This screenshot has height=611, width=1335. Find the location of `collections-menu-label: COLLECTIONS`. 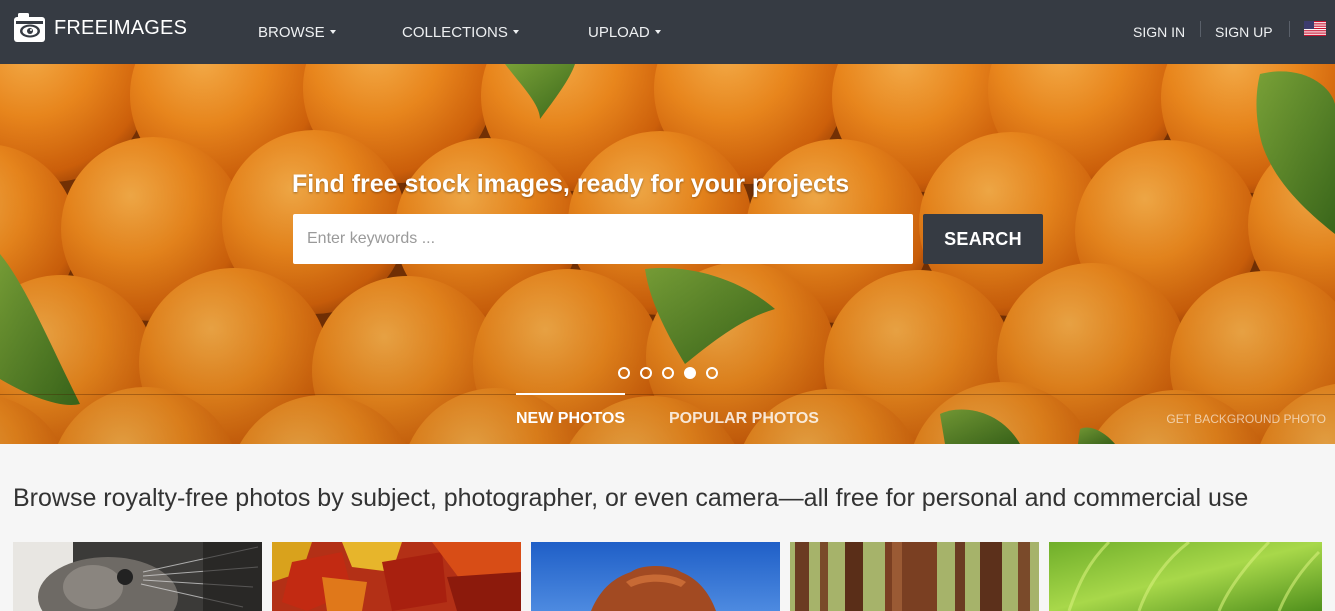

collections-menu-label: COLLECTIONS is located at coordinates (455, 32).